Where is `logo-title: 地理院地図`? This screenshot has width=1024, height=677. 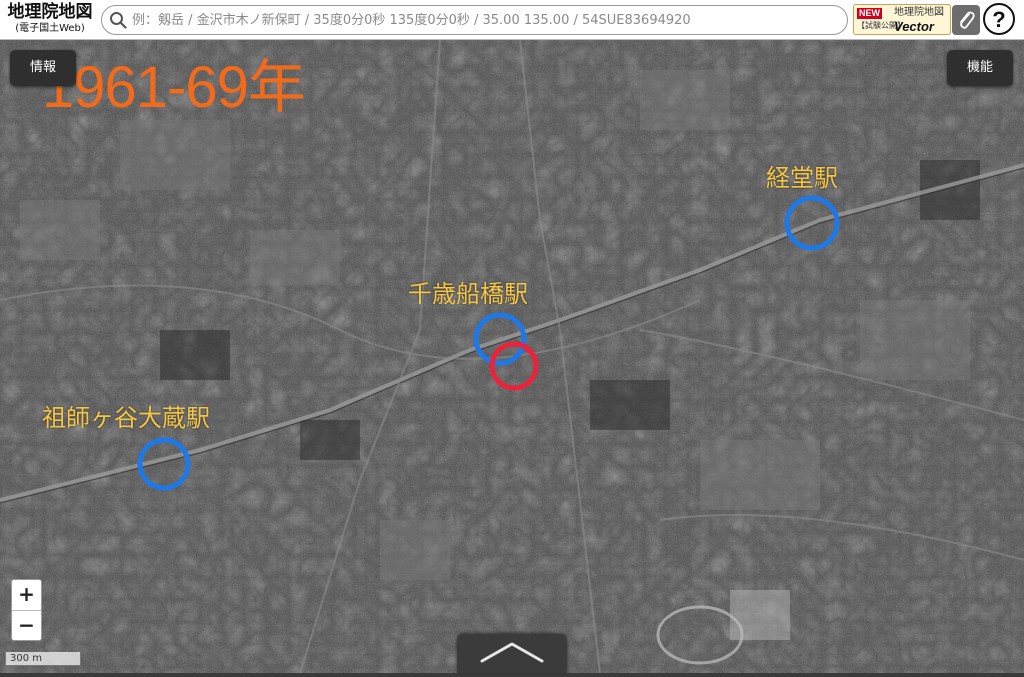
logo-title: 地理院地図 is located at coordinates (50, 12).